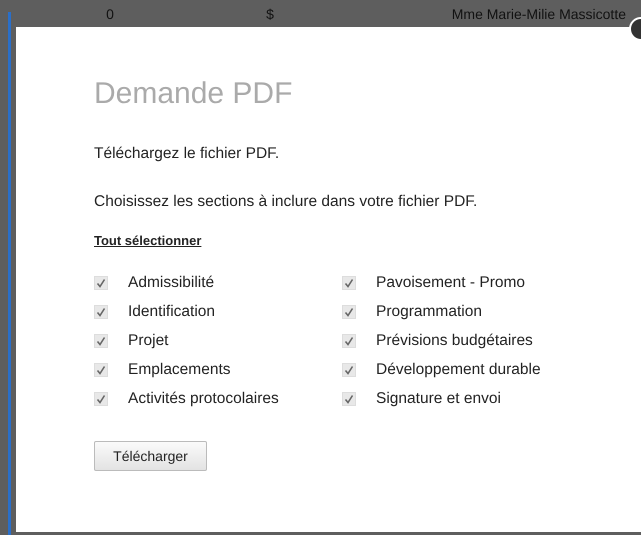 The image size is (641, 535). Describe the element at coordinates (179, 369) in the screenshot. I see `section-label: Emplacements` at that location.